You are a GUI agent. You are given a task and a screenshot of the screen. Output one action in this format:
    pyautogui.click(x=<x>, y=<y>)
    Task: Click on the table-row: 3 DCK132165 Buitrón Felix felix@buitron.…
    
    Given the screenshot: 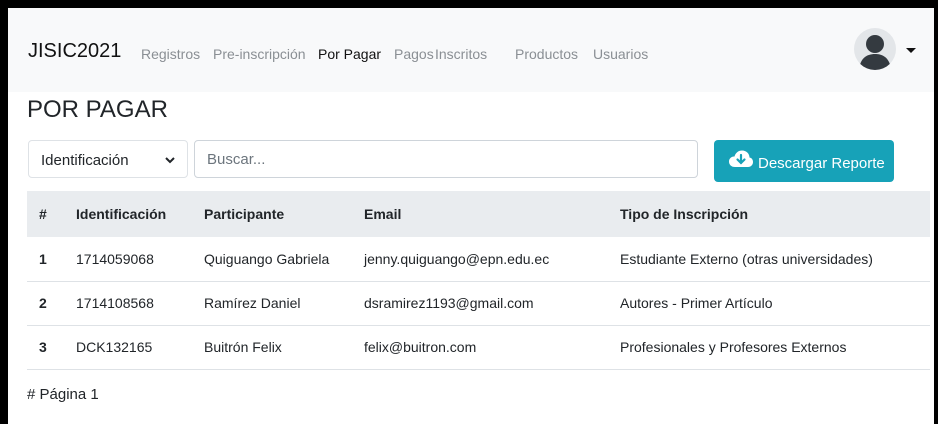 What is the action you would take?
    pyautogui.click(x=478, y=347)
    